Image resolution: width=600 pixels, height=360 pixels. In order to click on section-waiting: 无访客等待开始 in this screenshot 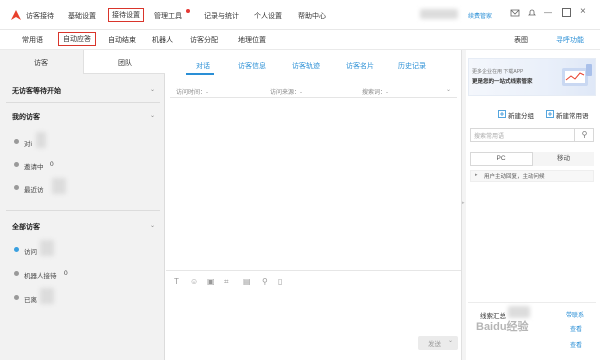, I will do `click(36, 91)`.